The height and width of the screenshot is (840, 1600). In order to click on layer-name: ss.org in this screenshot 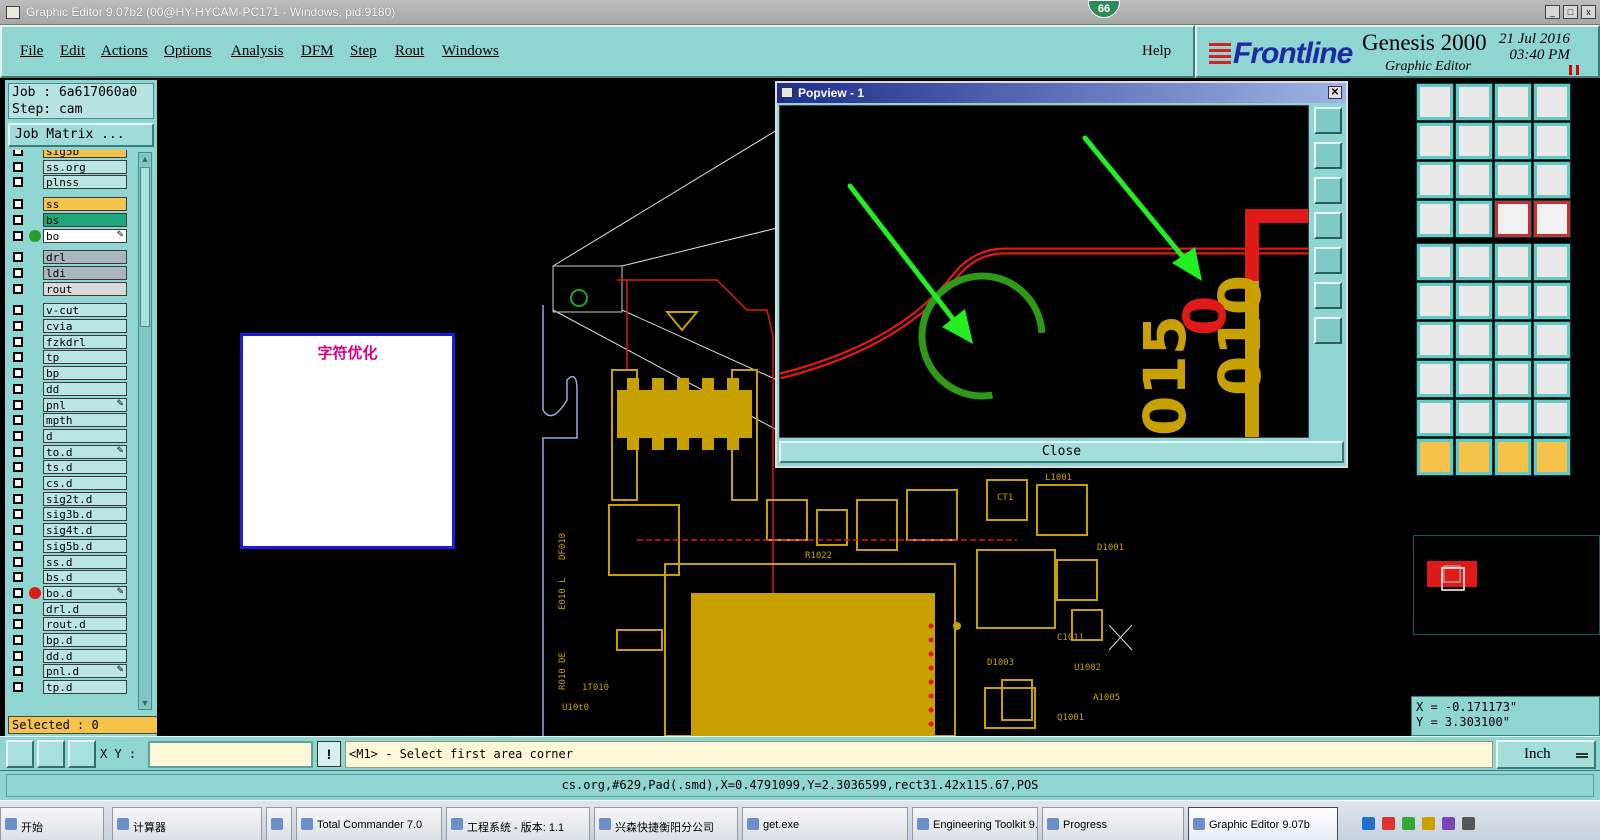, I will do `click(85, 166)`.